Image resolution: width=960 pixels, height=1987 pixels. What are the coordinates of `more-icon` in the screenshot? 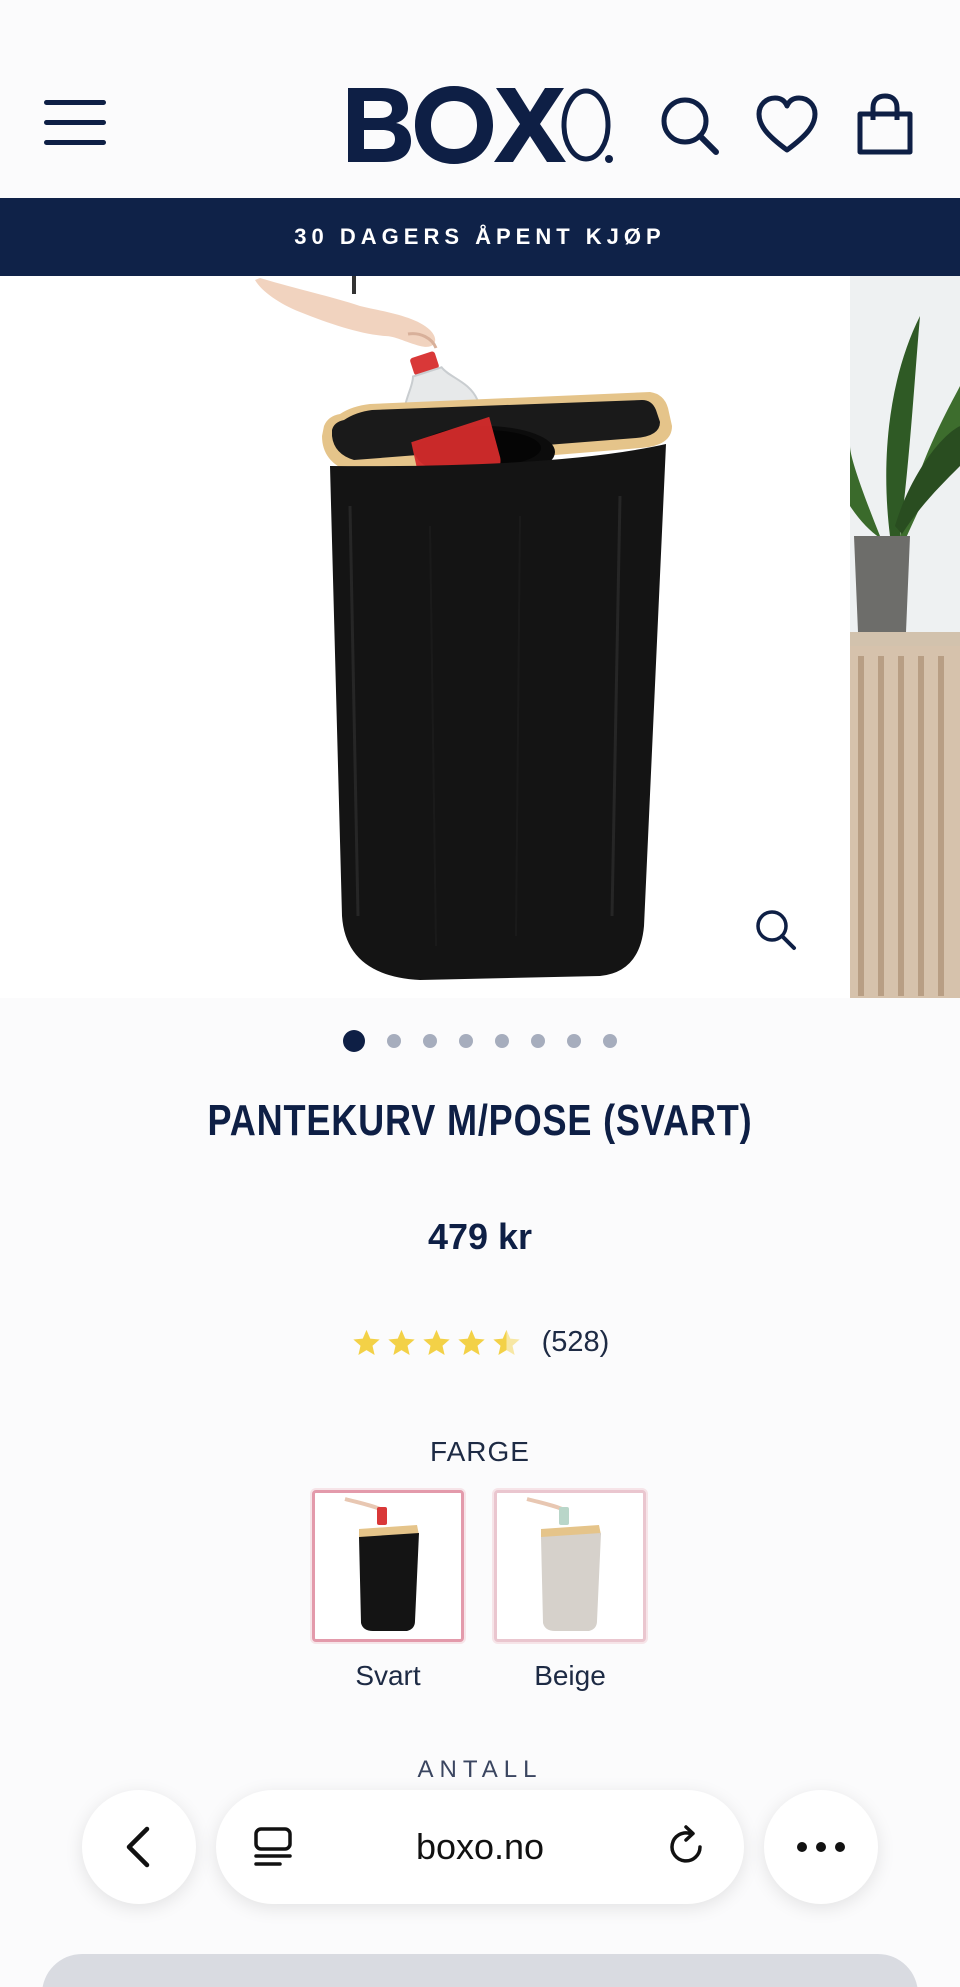 It's located at (821, 1847).